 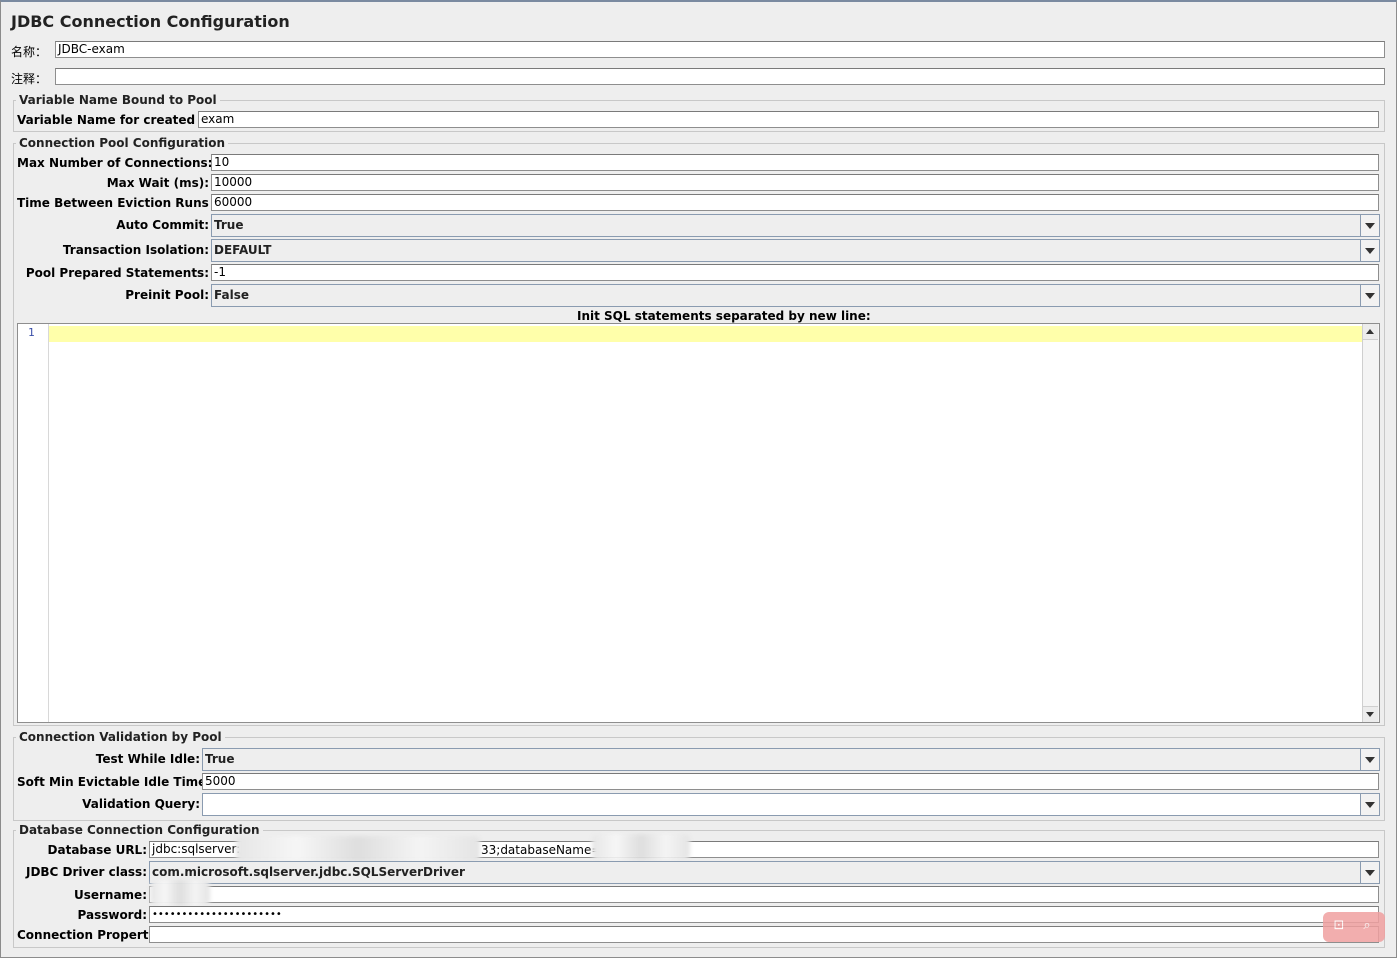 What do you see at coordinates (129, 782) in the screenshot?
I see `soft-min-idle-label: Soft Min Evictable Idle Time(ms):` at bounding box center [129, 782].